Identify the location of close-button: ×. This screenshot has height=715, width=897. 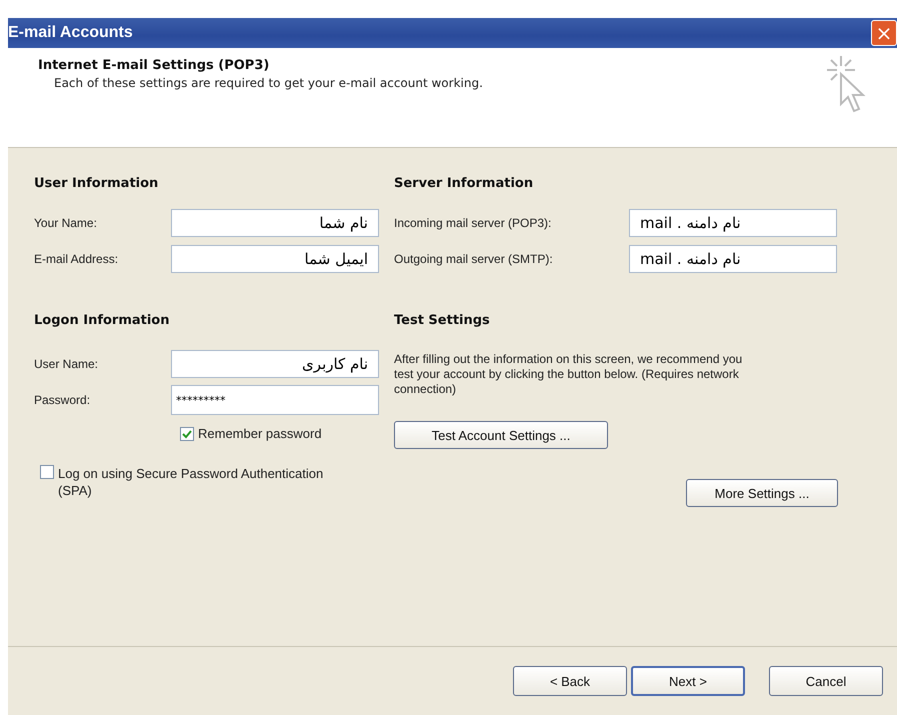
(884, 33).